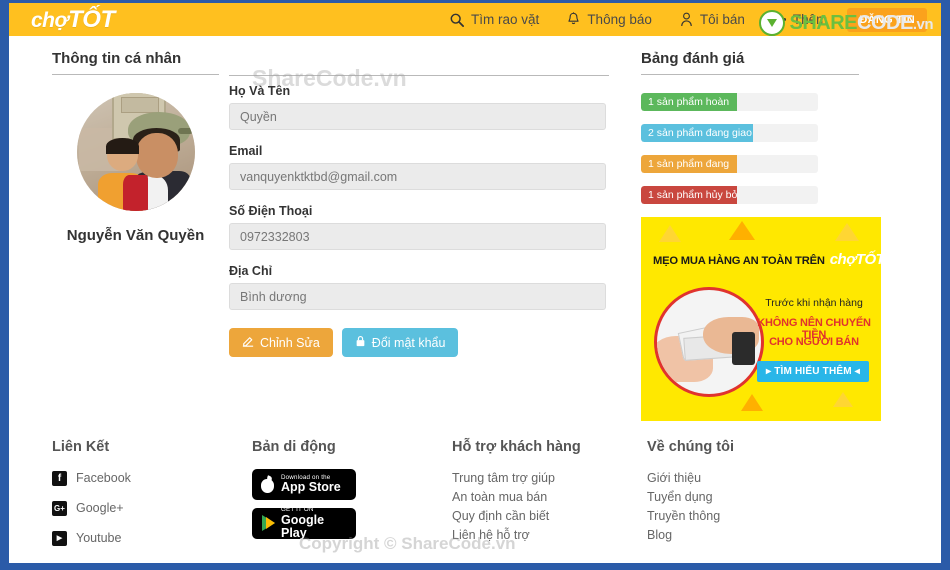 The image size is (950, 570). I want to click on chotot-logo: chợTỐT, so click(73, 19).